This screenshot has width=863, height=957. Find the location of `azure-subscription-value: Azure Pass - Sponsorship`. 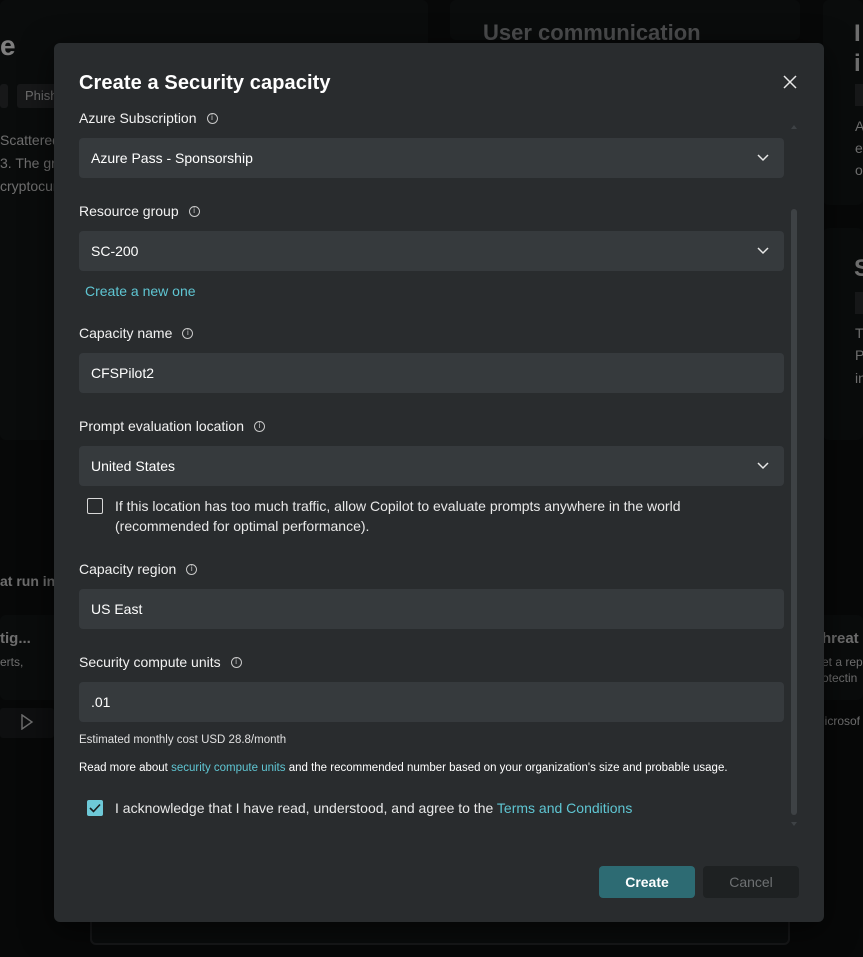

azure-subscription-value: Azure Pass - Sponsorship is located at coordinates (172, 158).